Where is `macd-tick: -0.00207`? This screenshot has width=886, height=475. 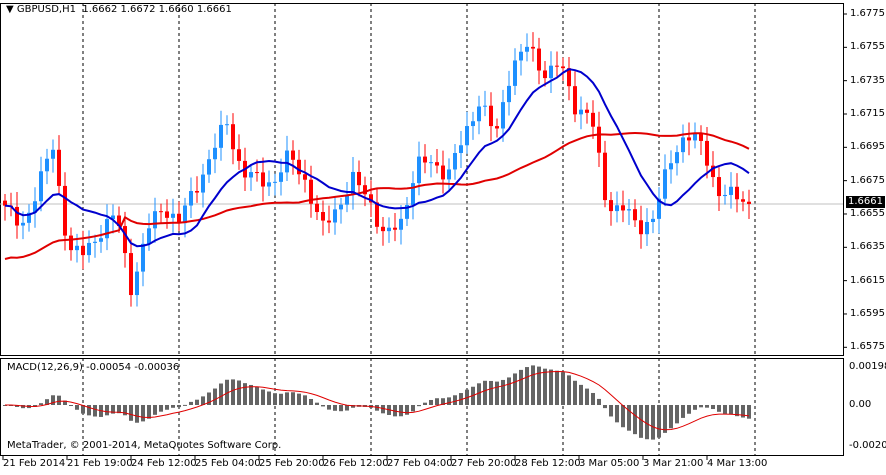
macd-tick: -0.00207 is located at coordinates (867, 445).